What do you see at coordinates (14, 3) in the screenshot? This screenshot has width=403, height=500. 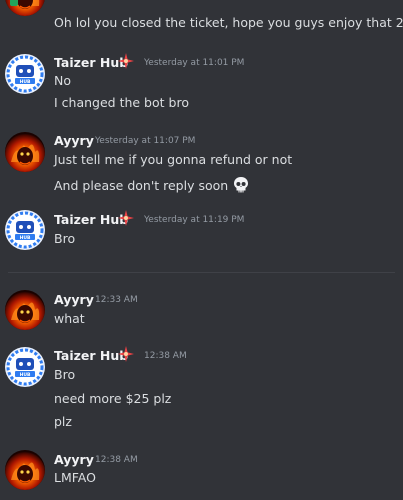 I see `status-indicator` at bounding box center [14, 3].